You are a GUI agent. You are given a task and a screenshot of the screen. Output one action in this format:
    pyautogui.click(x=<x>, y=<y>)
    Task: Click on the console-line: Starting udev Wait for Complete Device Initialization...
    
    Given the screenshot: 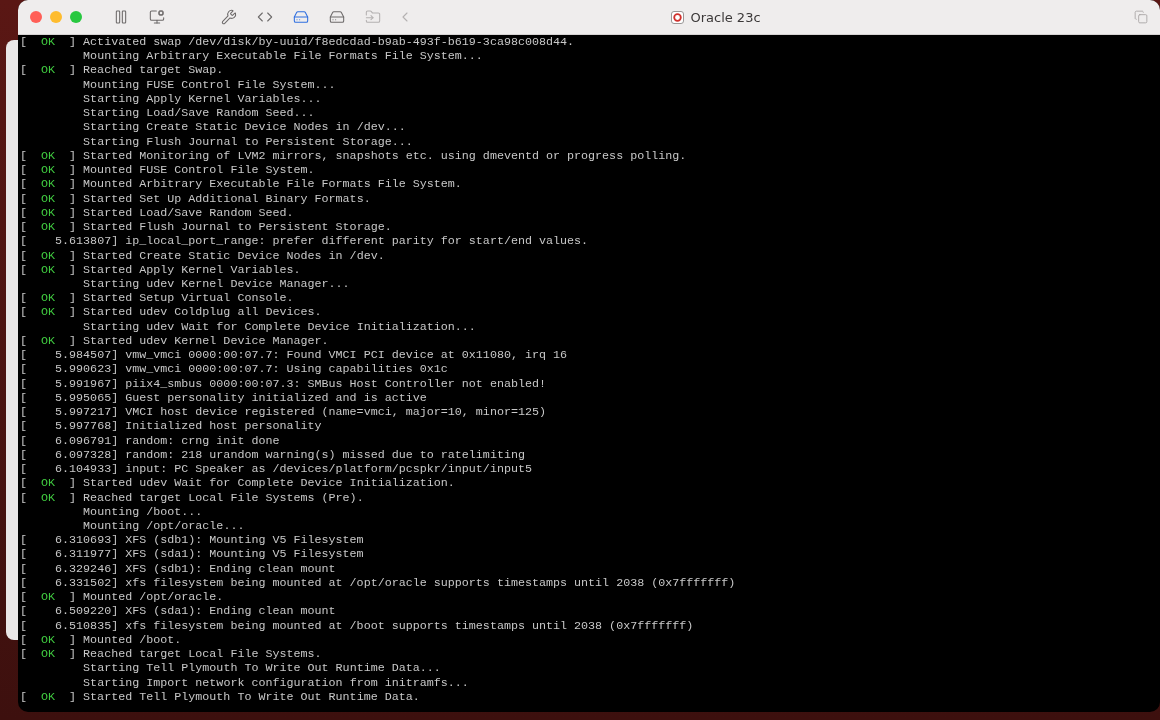 What is the action you would take?
    pyautogui.click(x=279, y=326)
    